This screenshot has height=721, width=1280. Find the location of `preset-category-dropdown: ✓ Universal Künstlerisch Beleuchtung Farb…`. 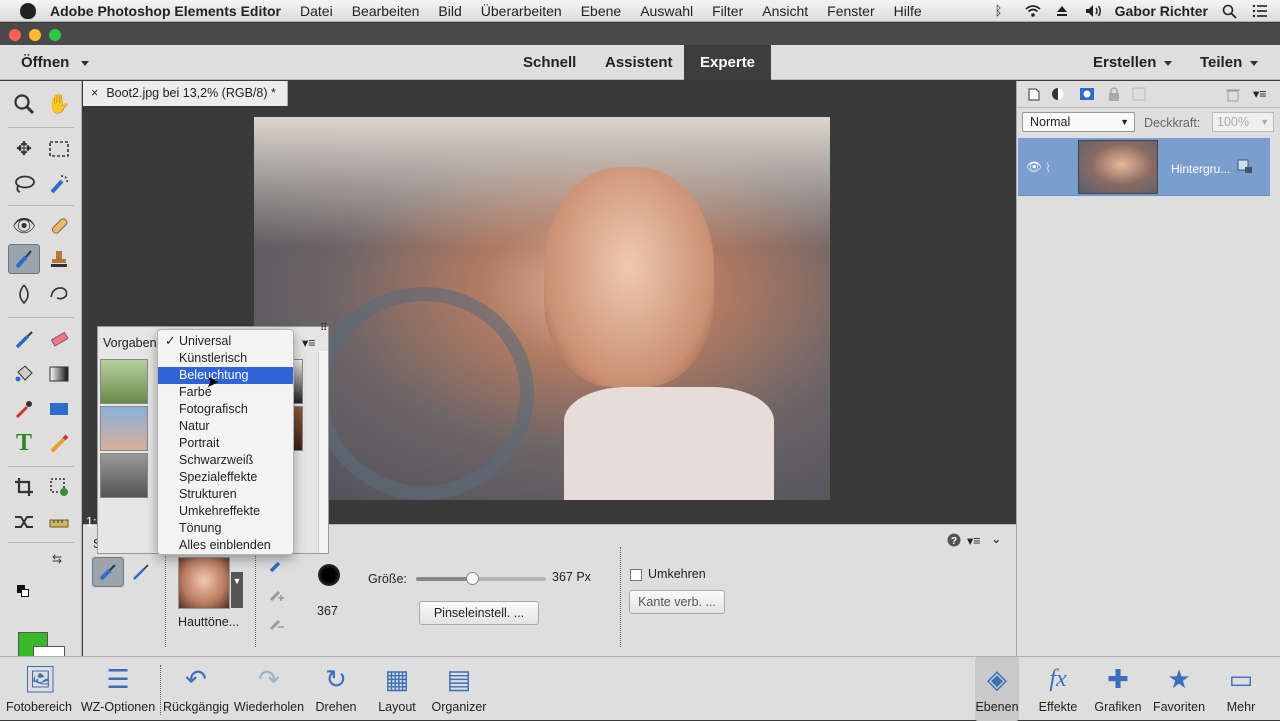

preset-category-dropdown: ✓ Universal Künstlerisch Beleuchtung Farb… is located at coordinates (225, 442).